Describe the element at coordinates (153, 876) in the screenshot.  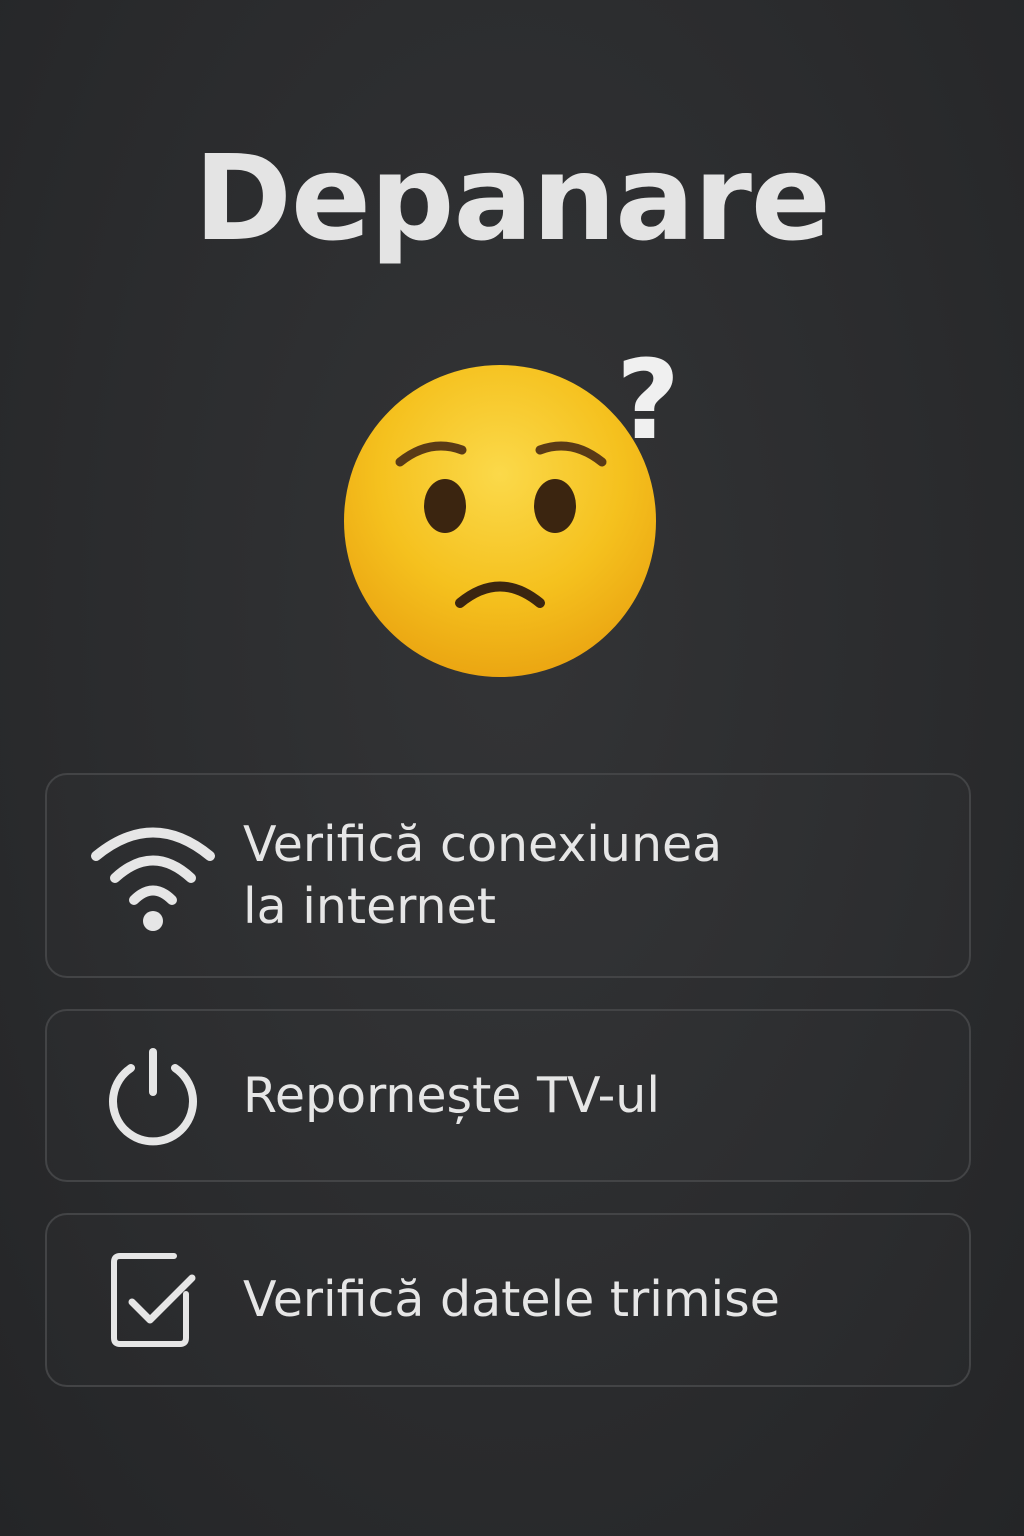
I see `wifi-icon` at that location.